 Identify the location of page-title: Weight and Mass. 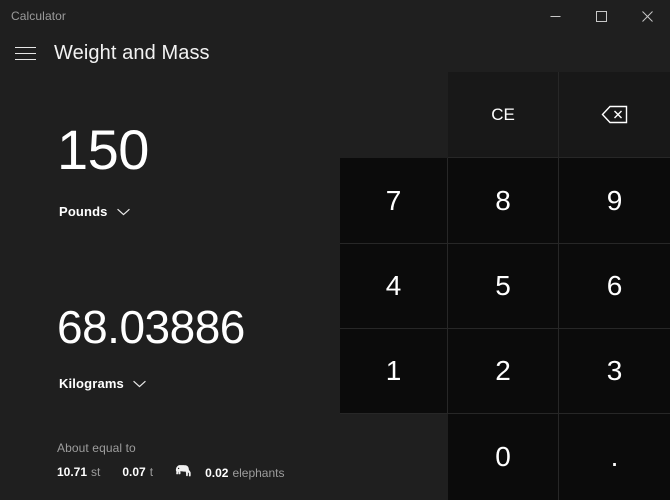
(132, 53).